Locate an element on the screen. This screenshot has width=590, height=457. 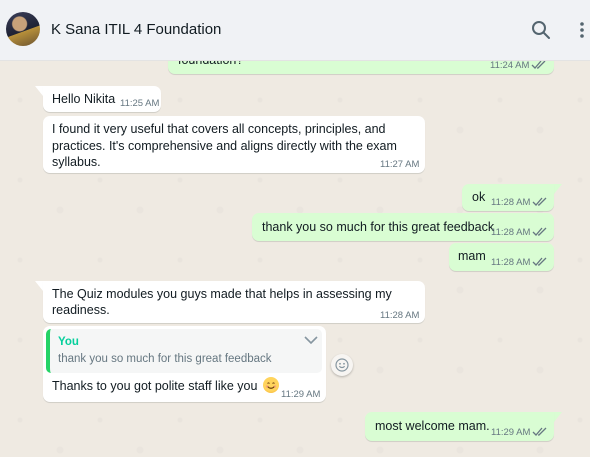
quoted-author: You is located at coordinates (68, 342).